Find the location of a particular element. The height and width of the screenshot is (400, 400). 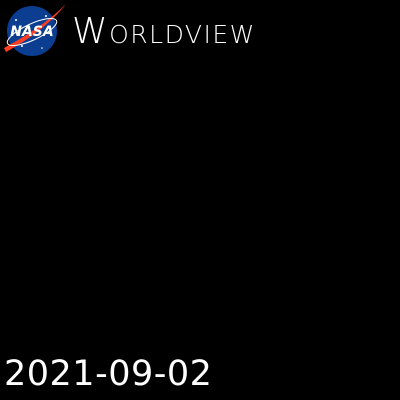

app-title-rest: ORLDVIEW is located at coordinates (182, 34).